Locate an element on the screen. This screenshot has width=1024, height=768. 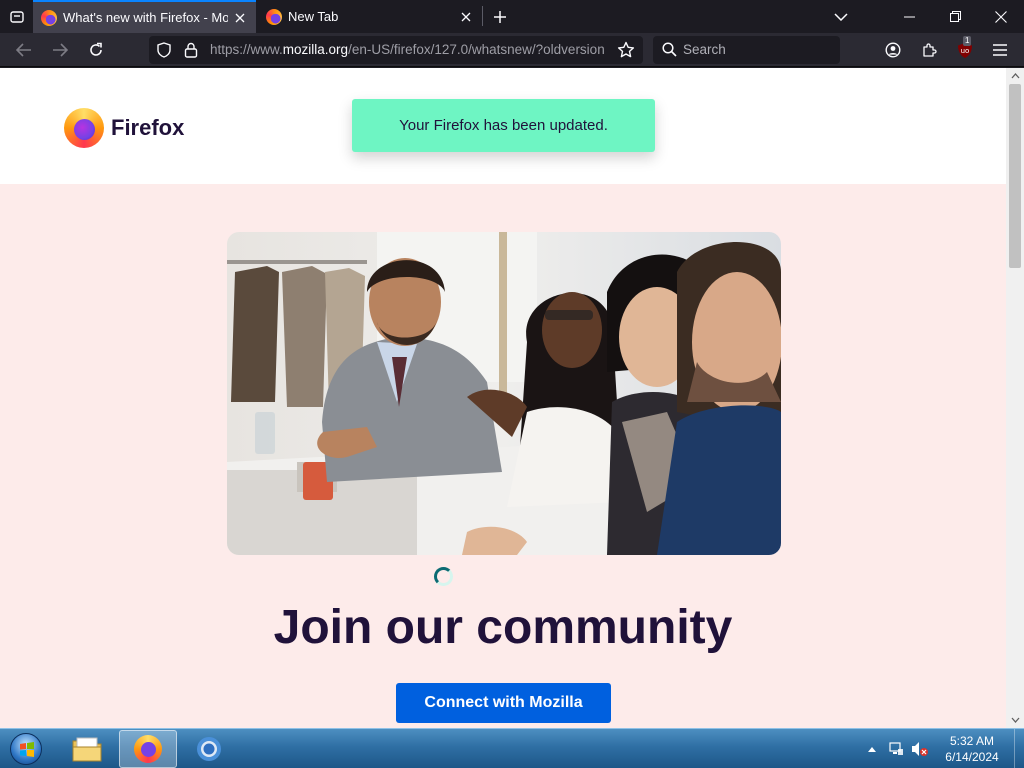
show-desktop-button is located at coordinates (1019, 748).